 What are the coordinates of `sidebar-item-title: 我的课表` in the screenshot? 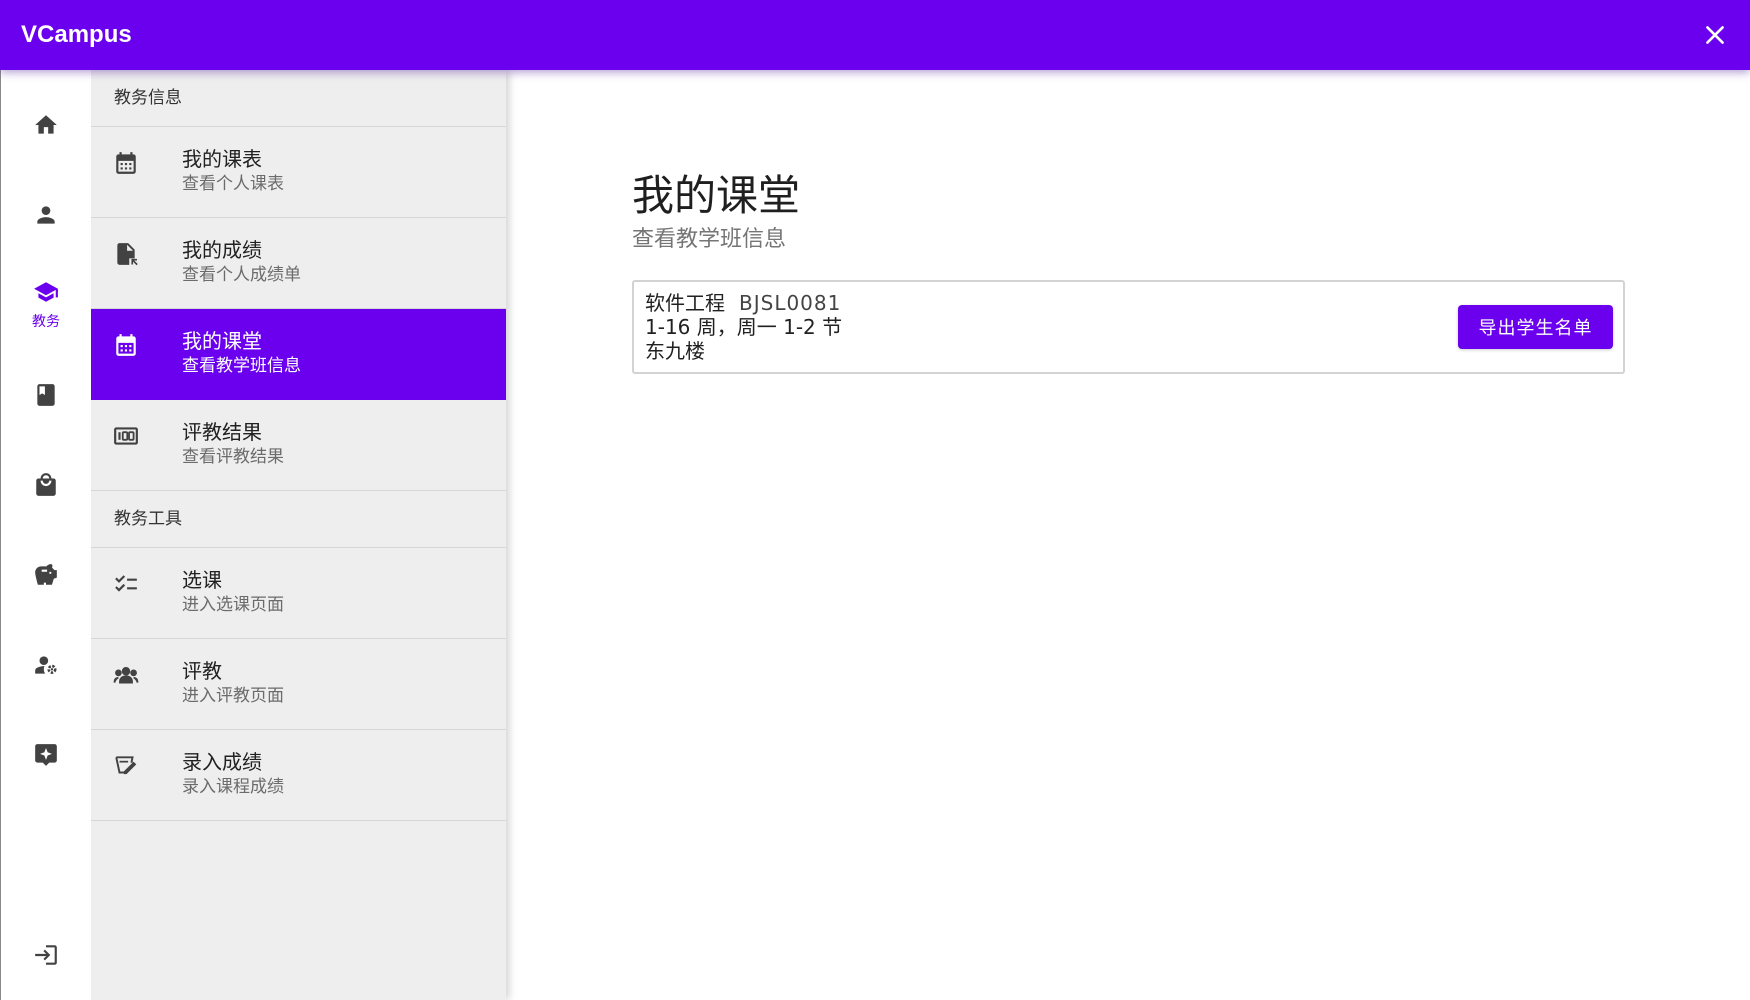 It's located at (222, 159).